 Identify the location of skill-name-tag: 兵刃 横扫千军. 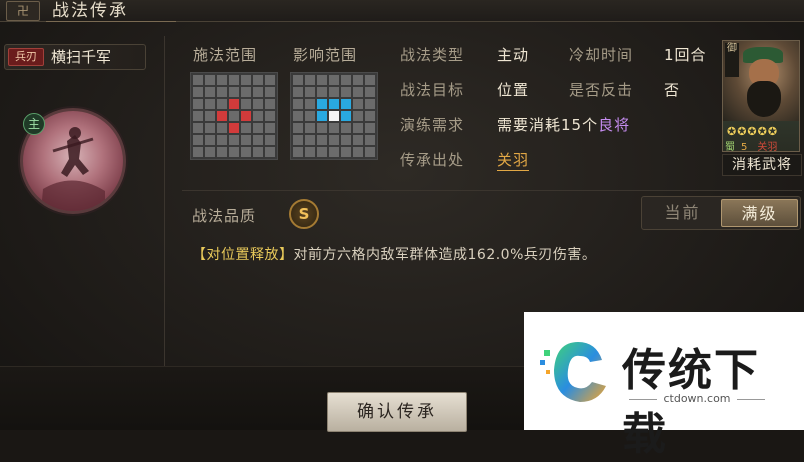
(75, 57).